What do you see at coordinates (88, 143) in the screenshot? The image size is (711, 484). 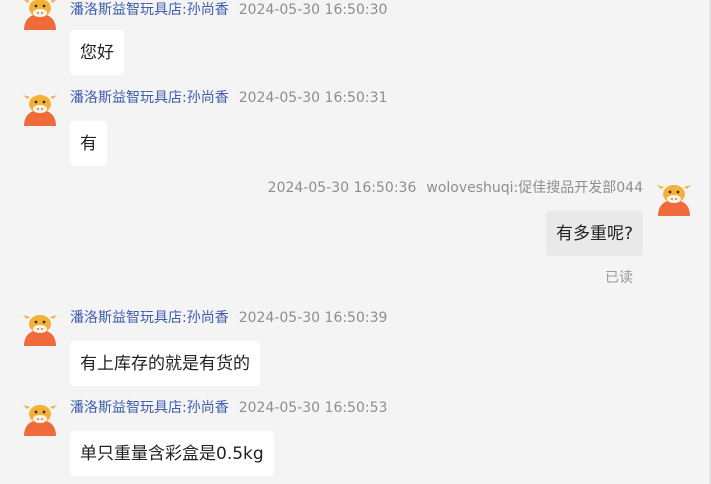 I see `message-bubble: 有` at bounding box center [88, 143].